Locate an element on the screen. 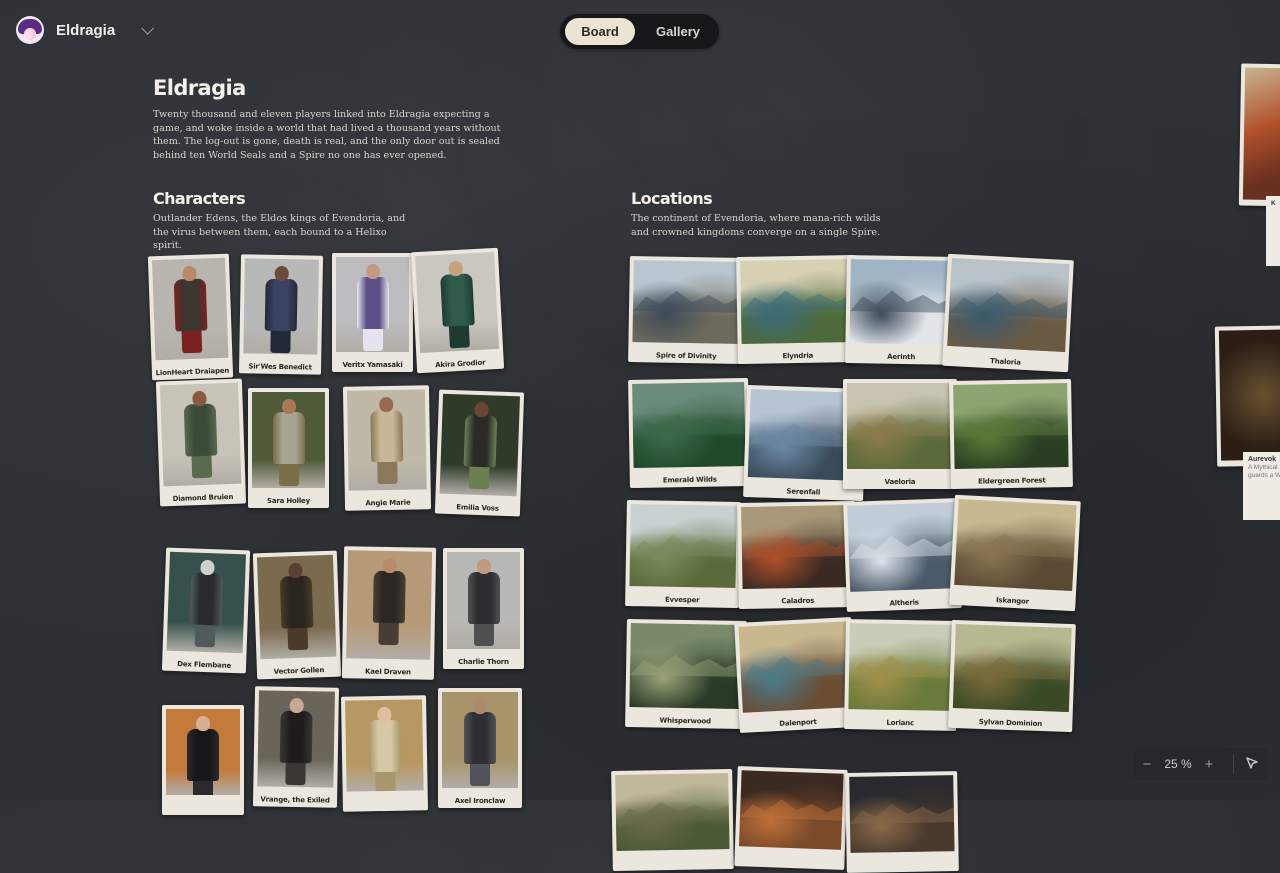 This screenshot has width=1280, height=873. location-name: Whisperwood is located at coordinates (685, 721).